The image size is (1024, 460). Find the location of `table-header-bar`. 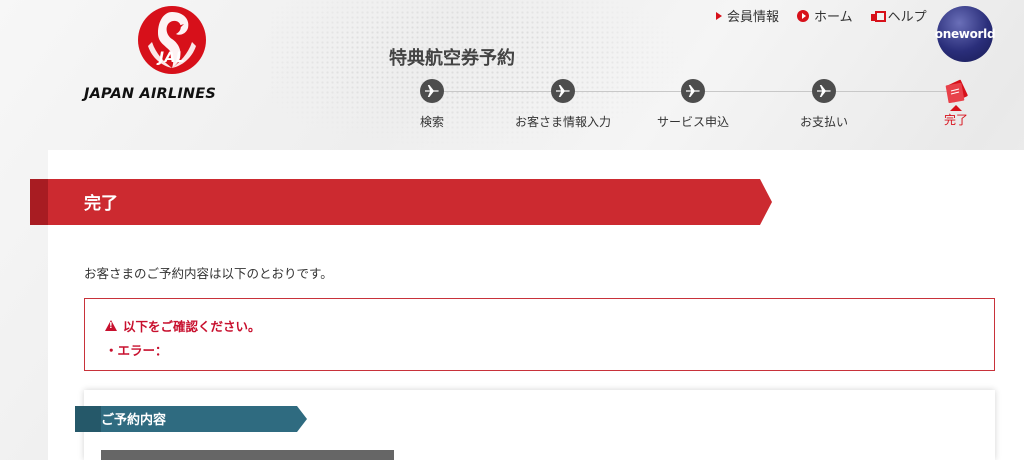

table-header-bar is located at coordinates (247, 455).